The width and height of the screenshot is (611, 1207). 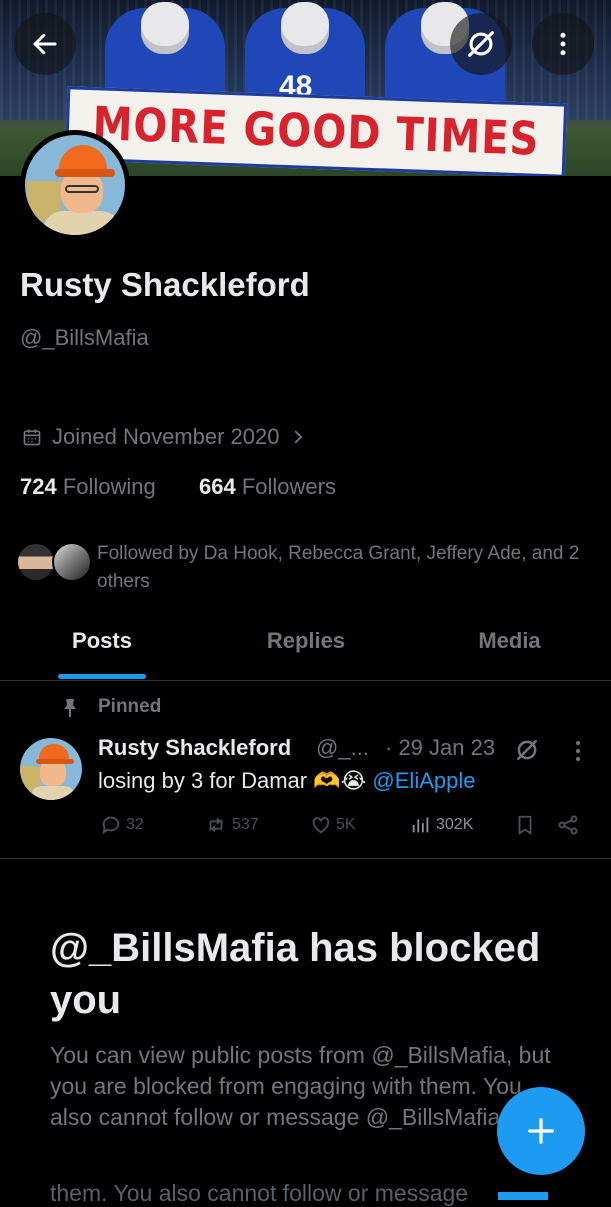 I want to click on following-stat: 724 Following, so click(x=88, y=487).